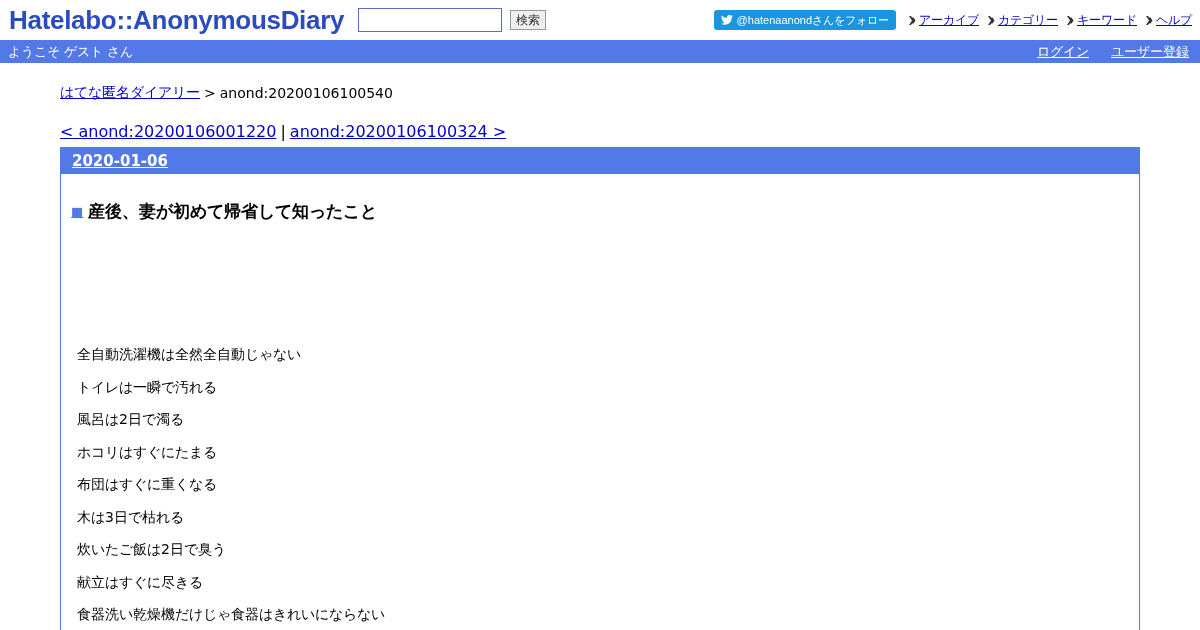 This screenshot has height=630, width=1200. I want to click on nav-link: ヘルプ, so click(1174, 20).